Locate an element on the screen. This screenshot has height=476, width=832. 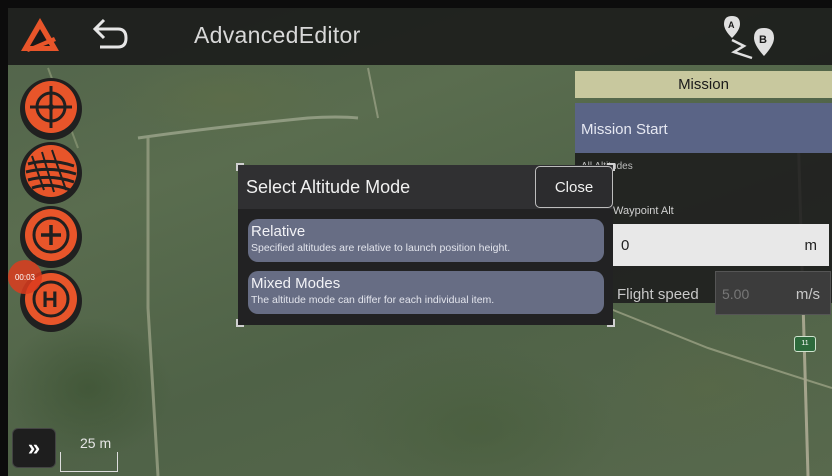
flight-speed-unit: m/s is located at coordinates (807, 294).